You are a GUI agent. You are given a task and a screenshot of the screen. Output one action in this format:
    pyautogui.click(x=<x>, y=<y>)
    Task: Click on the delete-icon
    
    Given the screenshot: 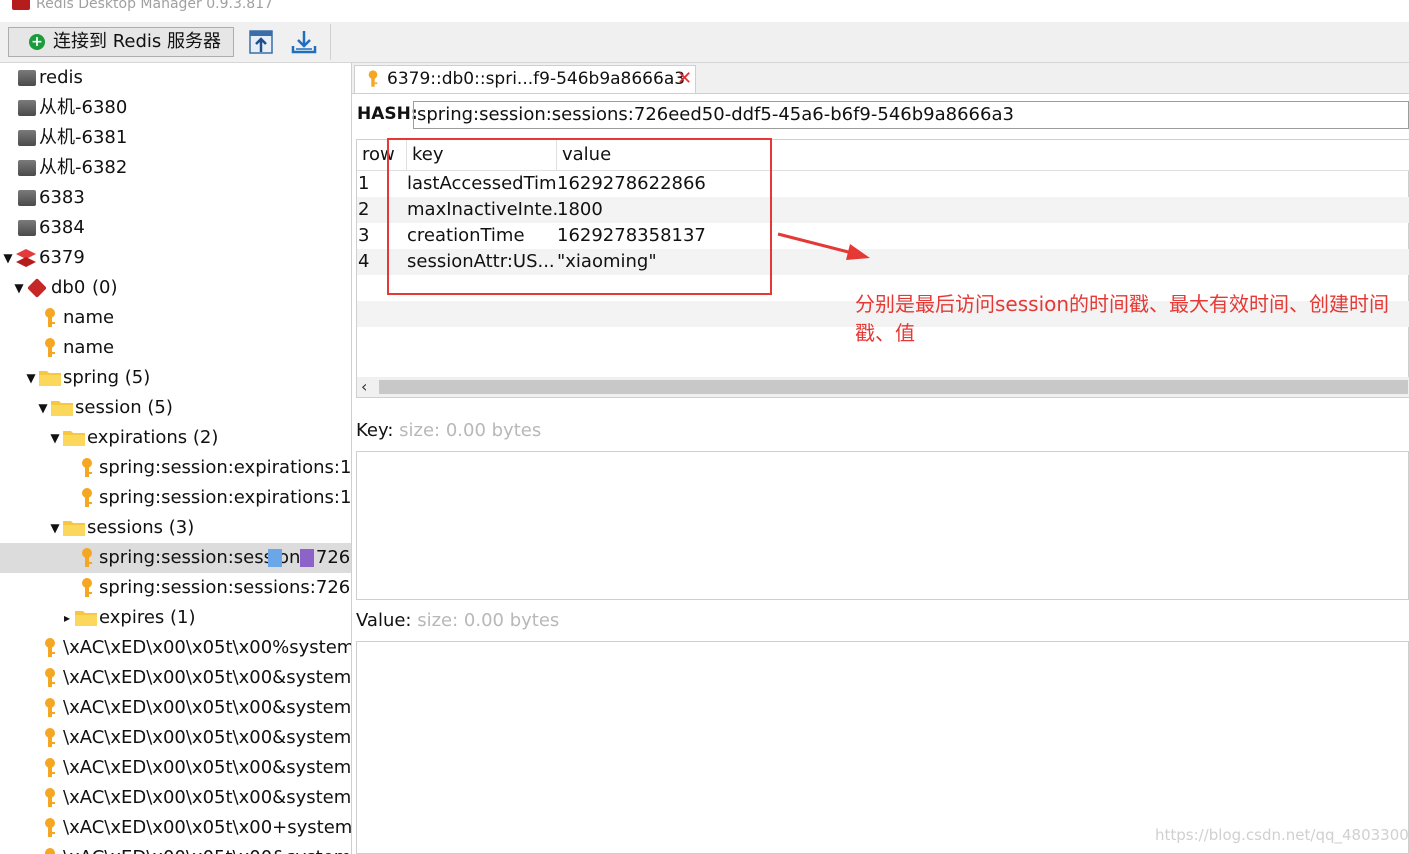 What is the action you would take?
    pyautogui.click(x=307, y=558)
    